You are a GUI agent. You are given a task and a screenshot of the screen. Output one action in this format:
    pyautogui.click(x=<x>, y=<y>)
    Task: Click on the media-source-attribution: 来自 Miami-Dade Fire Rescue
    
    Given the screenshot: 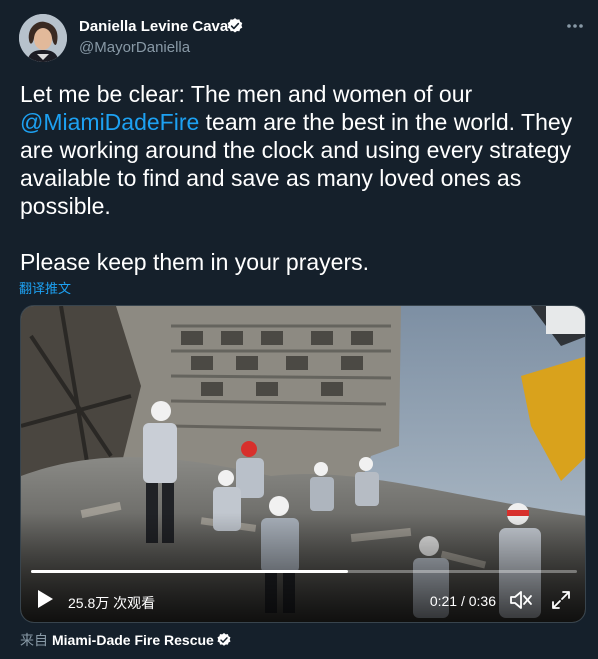 What is the action you would take?
    pyautogui.click(x=126, y=639)
    